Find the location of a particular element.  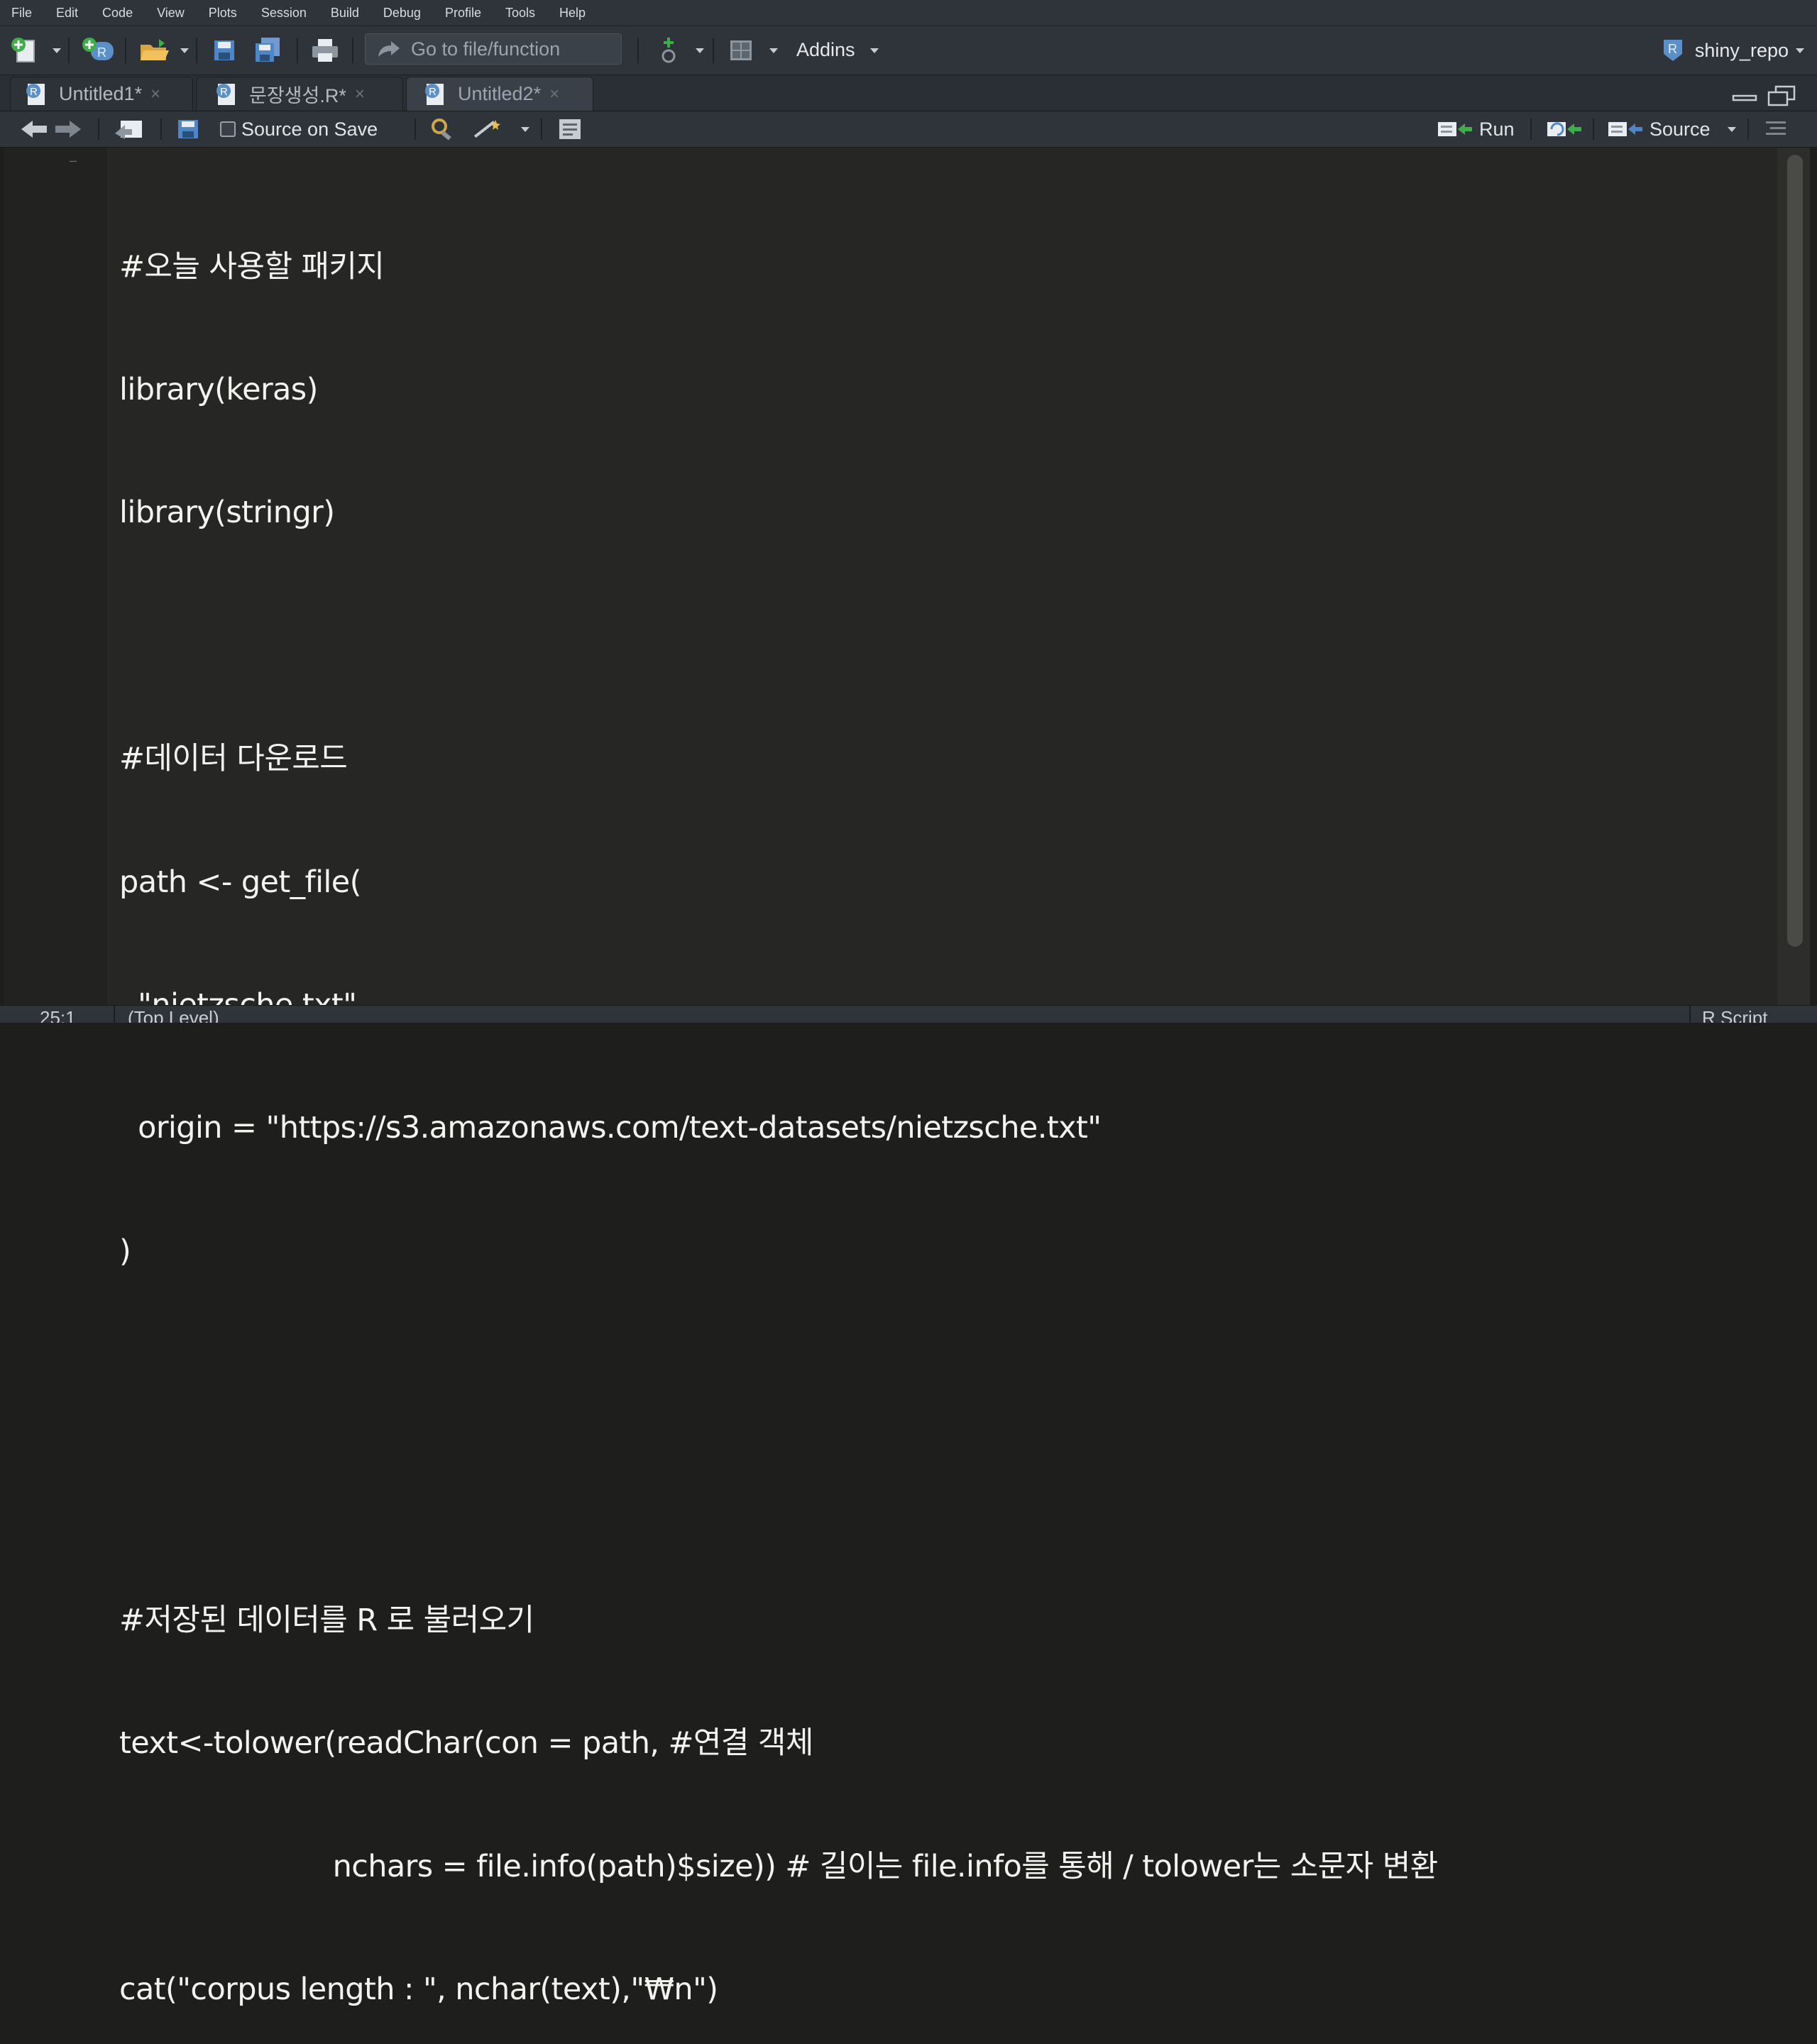

project-dropdown-icon is located at coordinates (1800, 50).